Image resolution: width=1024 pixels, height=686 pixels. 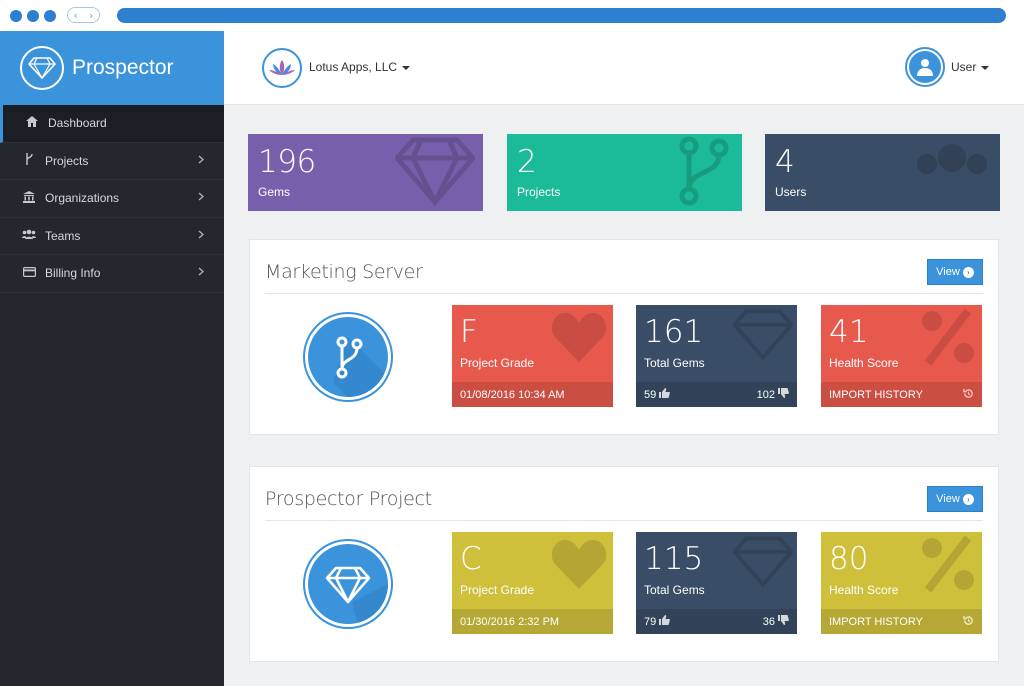 What do you see at coordinates (785, 162) in the screenshot?
I see `stat-value: 4` at bounding box center [785, 162].